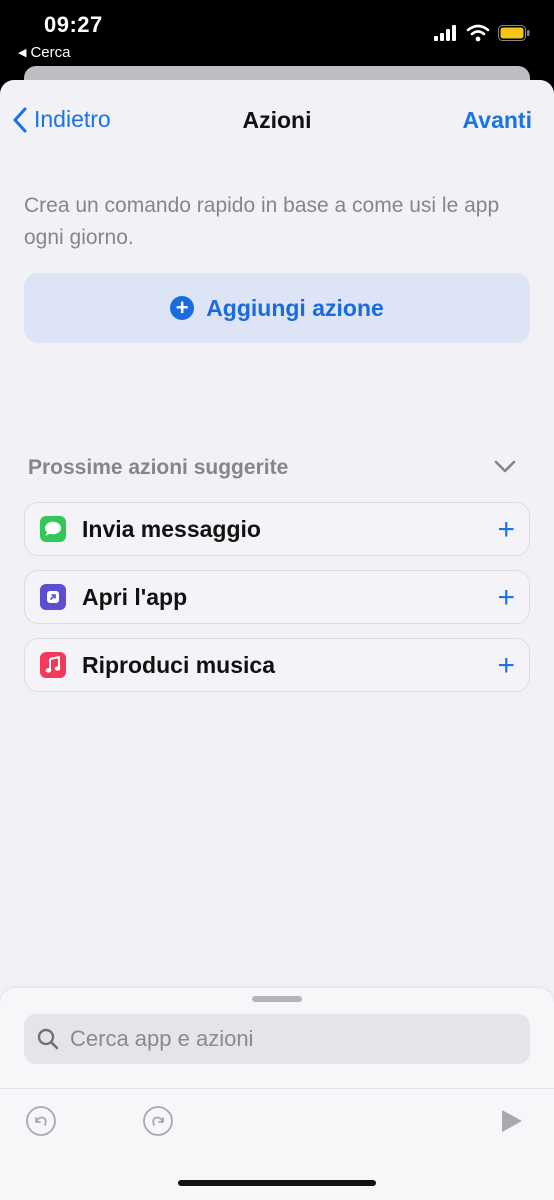  I want to click on back-button-label: Indietro, so click(72, 119).